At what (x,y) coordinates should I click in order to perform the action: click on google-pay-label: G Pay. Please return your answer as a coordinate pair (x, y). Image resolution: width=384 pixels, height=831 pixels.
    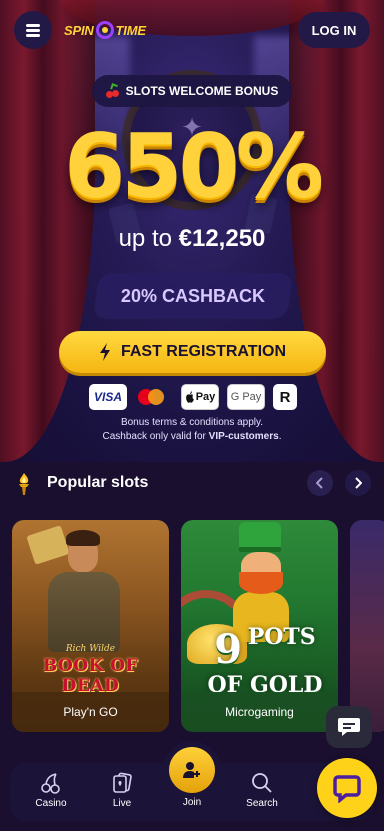
    Looking at the image, I should click on (246, 397).